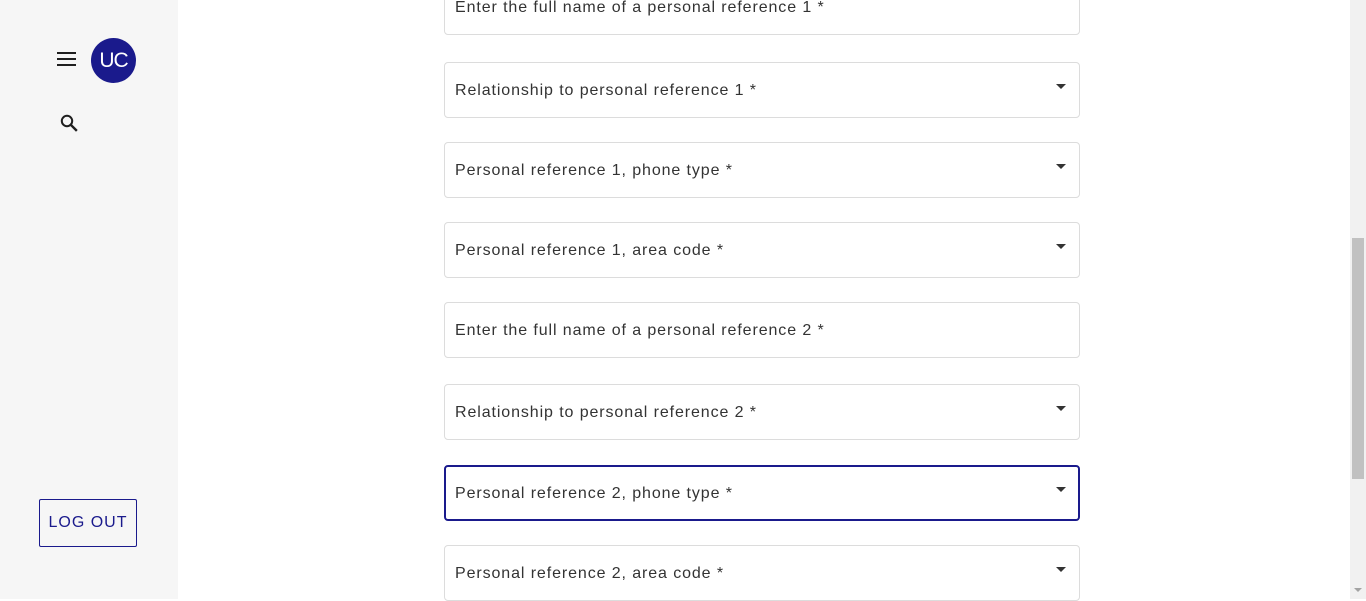 The width and height of the screenshot is (1366, 601). What do you see at coordinates (606, 412) in the screenshot?
I see `field-label: Relationship to personal reference 2 *` at bounding box center [606, 412].